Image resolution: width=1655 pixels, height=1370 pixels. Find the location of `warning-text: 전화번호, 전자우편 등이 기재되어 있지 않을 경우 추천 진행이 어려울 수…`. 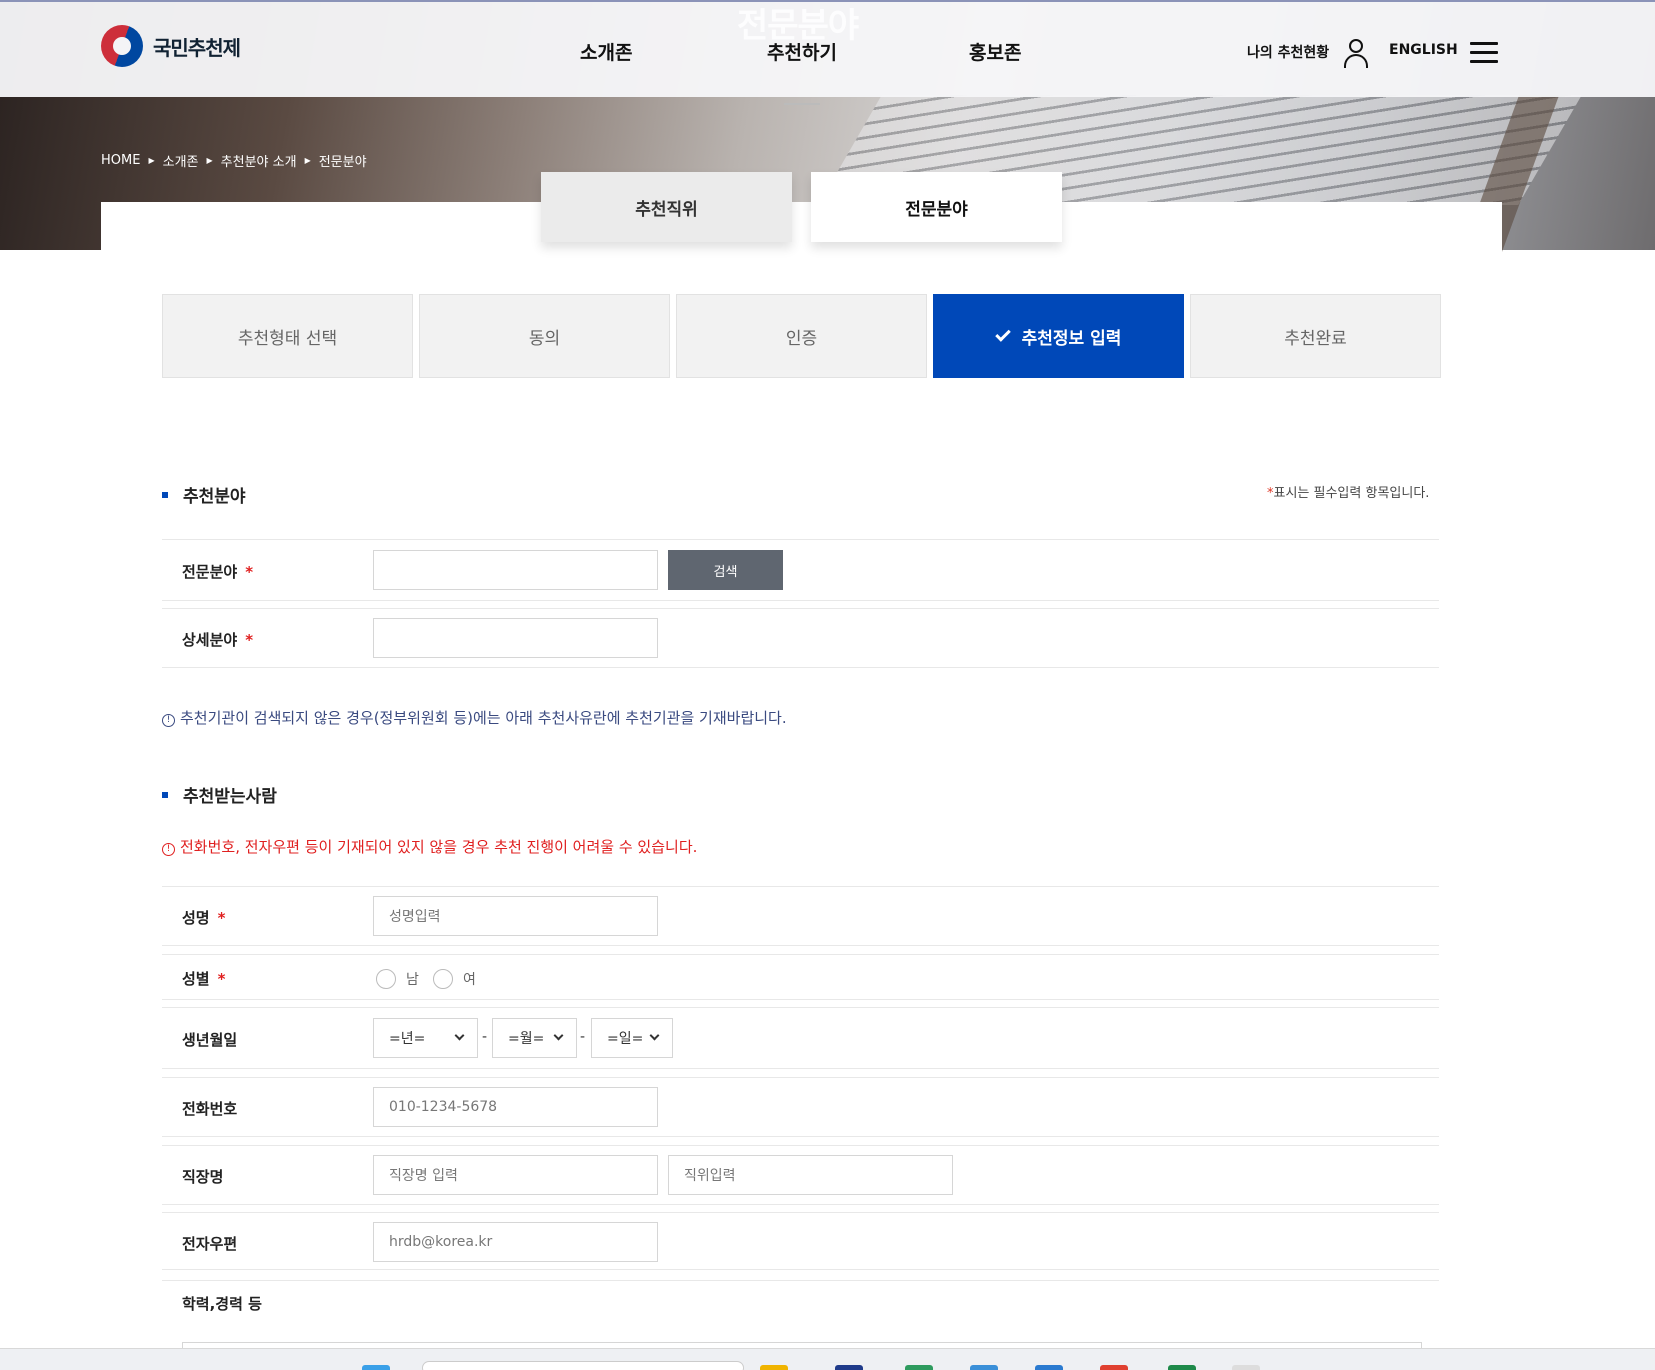

warning-text: 전화번호, 전자우편 등이 기재되어 있지 않을 경우 추천 진행이 어려울 수… is located at coordinates (439, 847).